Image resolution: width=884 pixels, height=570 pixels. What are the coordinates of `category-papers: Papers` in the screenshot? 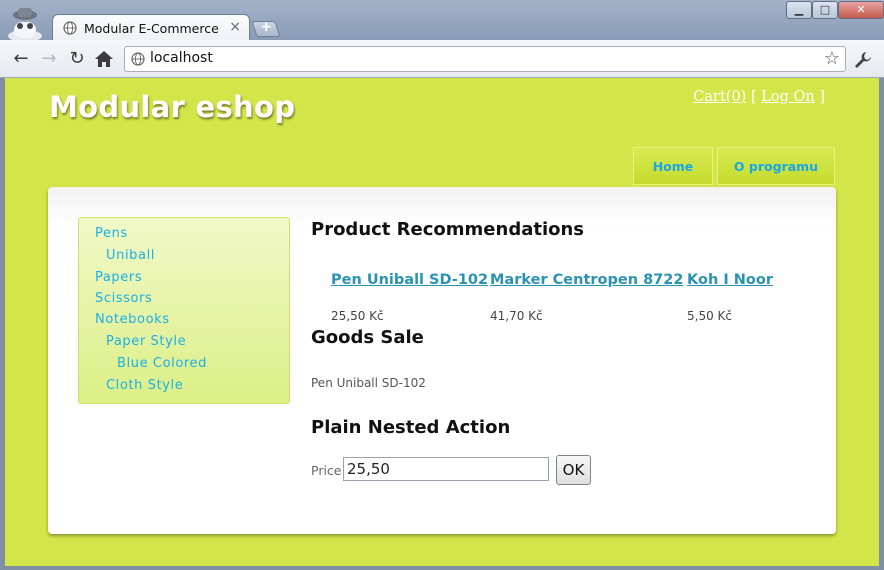 It's located at (118, 277).